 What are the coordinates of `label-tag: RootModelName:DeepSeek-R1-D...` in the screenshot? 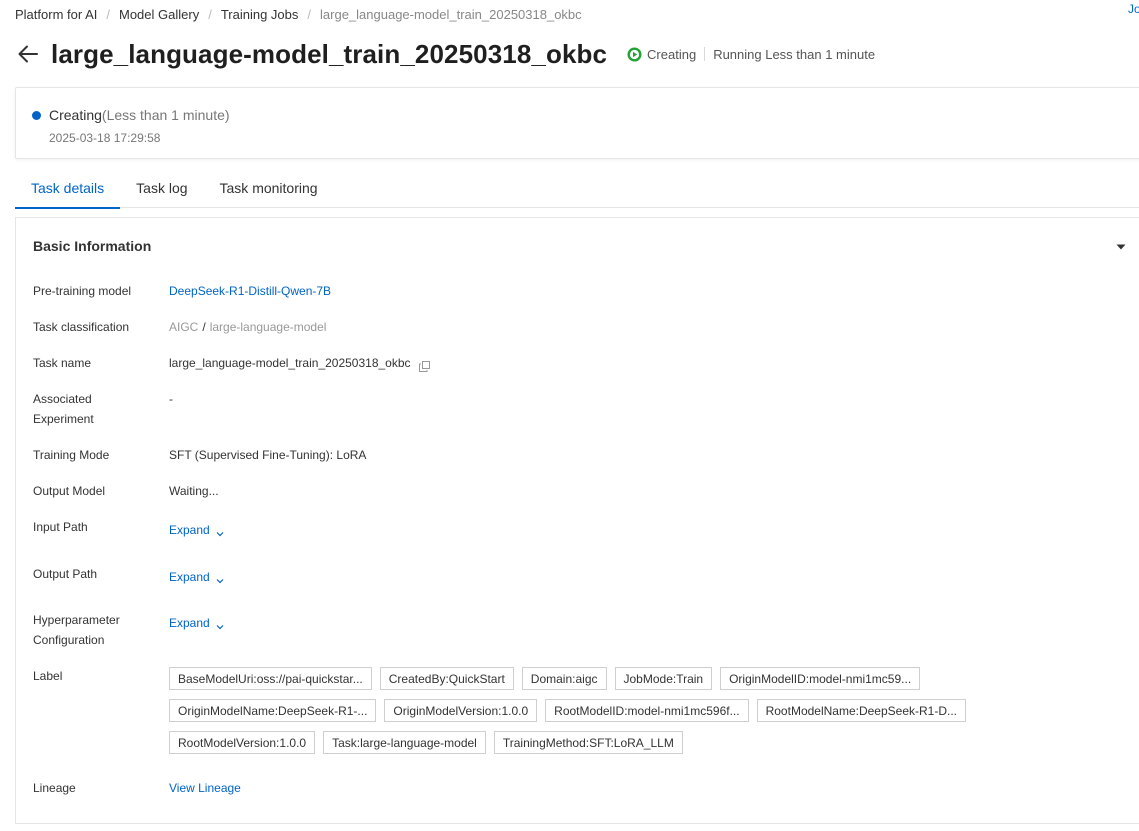 It's located at (861, 710).